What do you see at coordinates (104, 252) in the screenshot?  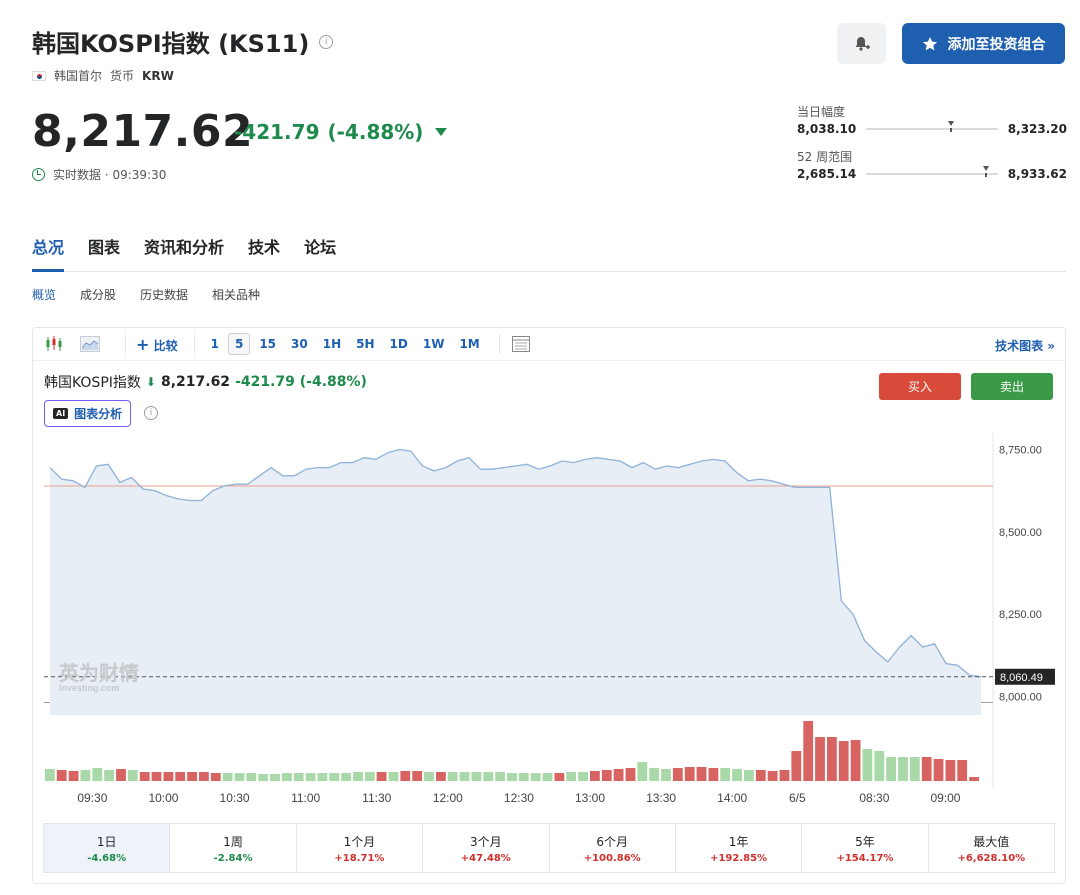 I see `tab-chart: 图表` at bounding box center [104, 252].